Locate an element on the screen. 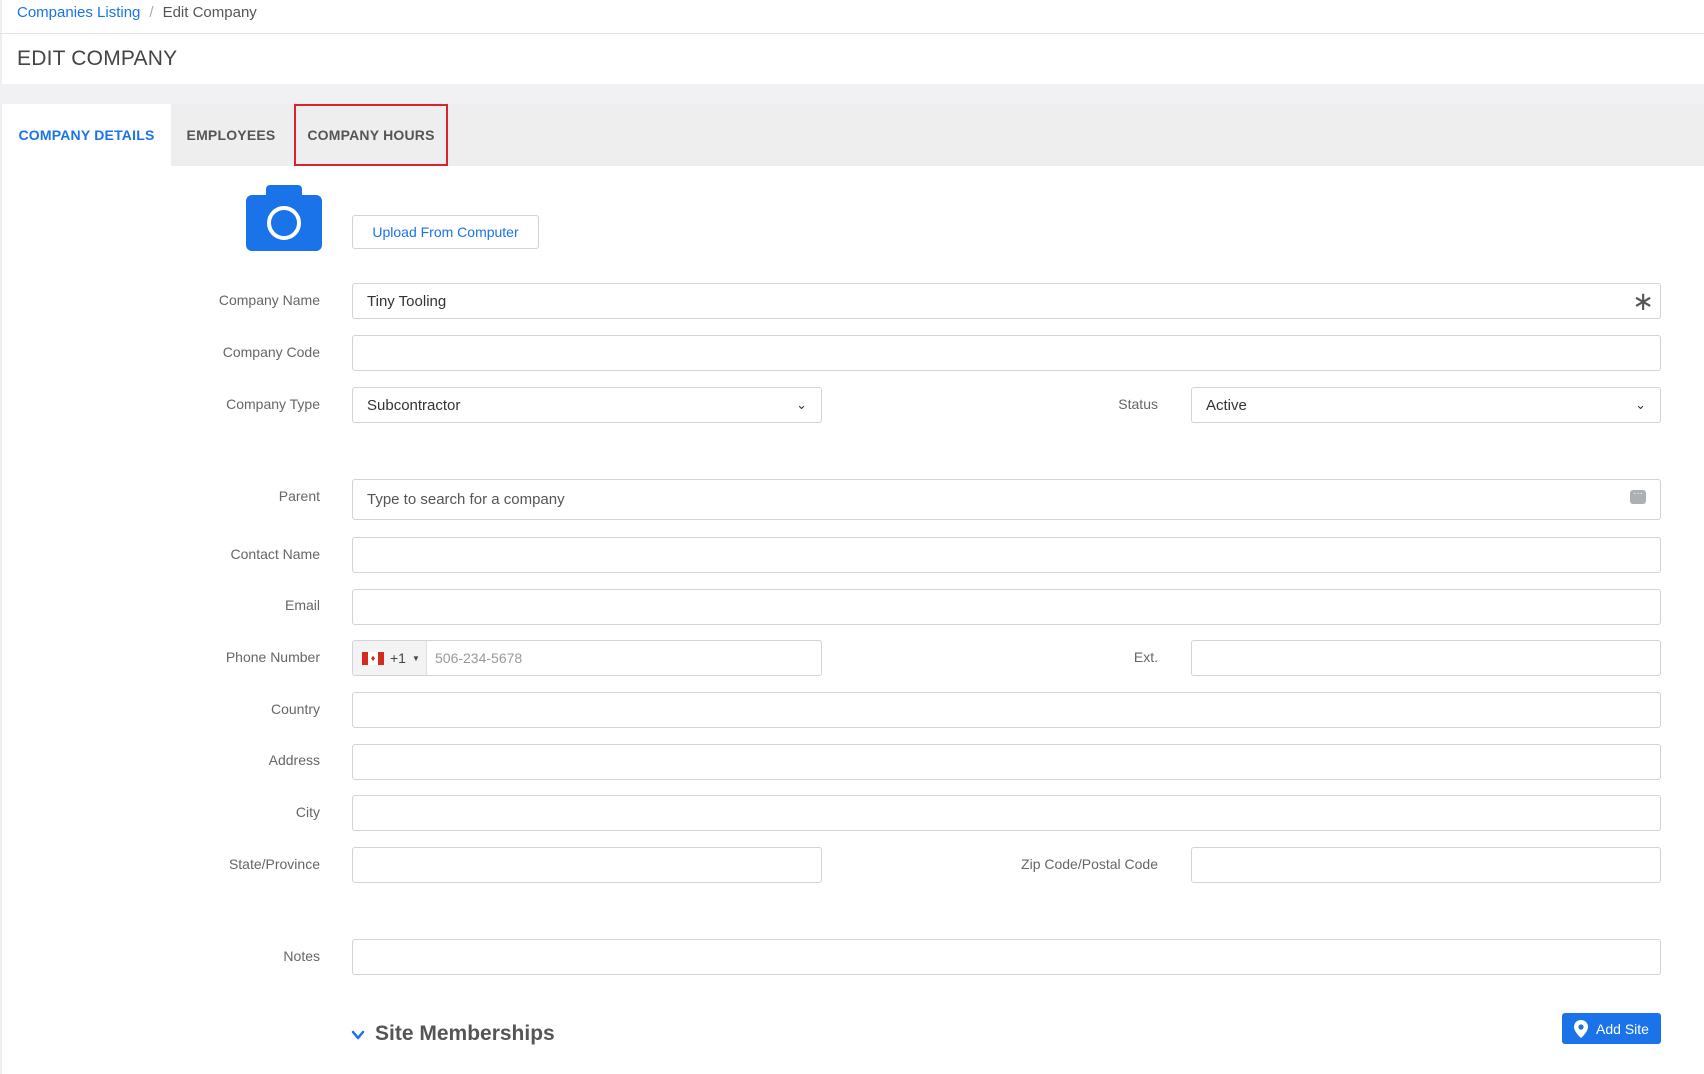  breadcrumb: Companies Listing / Edit Company is located at coordinates (137, 12).